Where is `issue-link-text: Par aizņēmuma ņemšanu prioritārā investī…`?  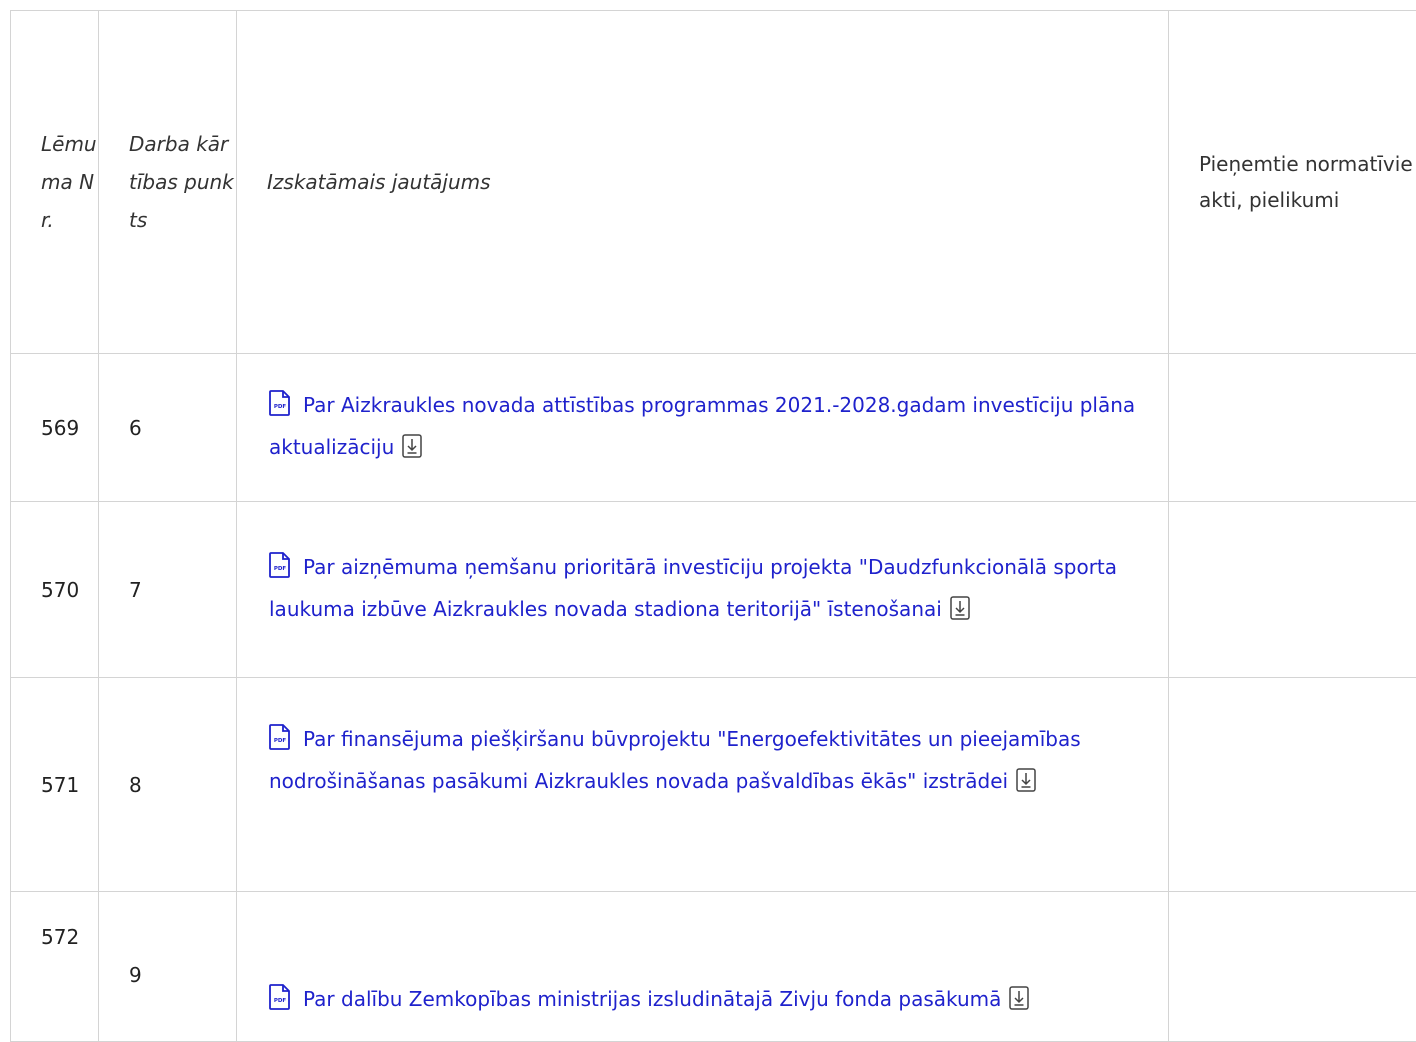
issue-link-text: Par aizņēmuma ņemšanu prioritārā investī… is located at coordinates (693, 588).